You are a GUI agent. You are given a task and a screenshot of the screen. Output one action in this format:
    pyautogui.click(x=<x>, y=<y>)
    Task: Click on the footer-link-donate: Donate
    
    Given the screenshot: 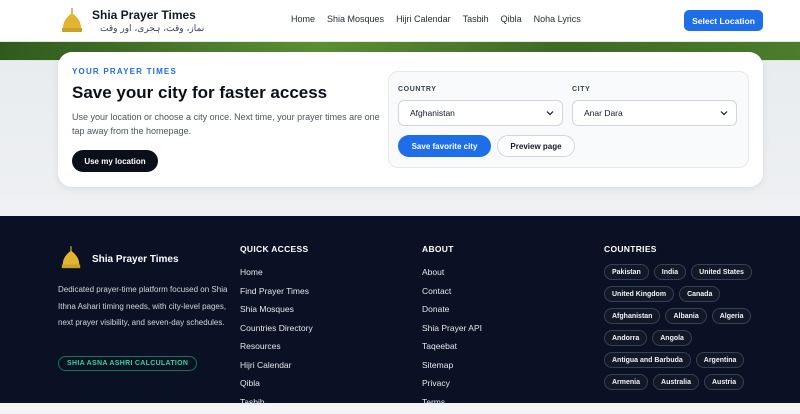 What is the action you would take?
    pyautogui.click(x=452, y=312)
    